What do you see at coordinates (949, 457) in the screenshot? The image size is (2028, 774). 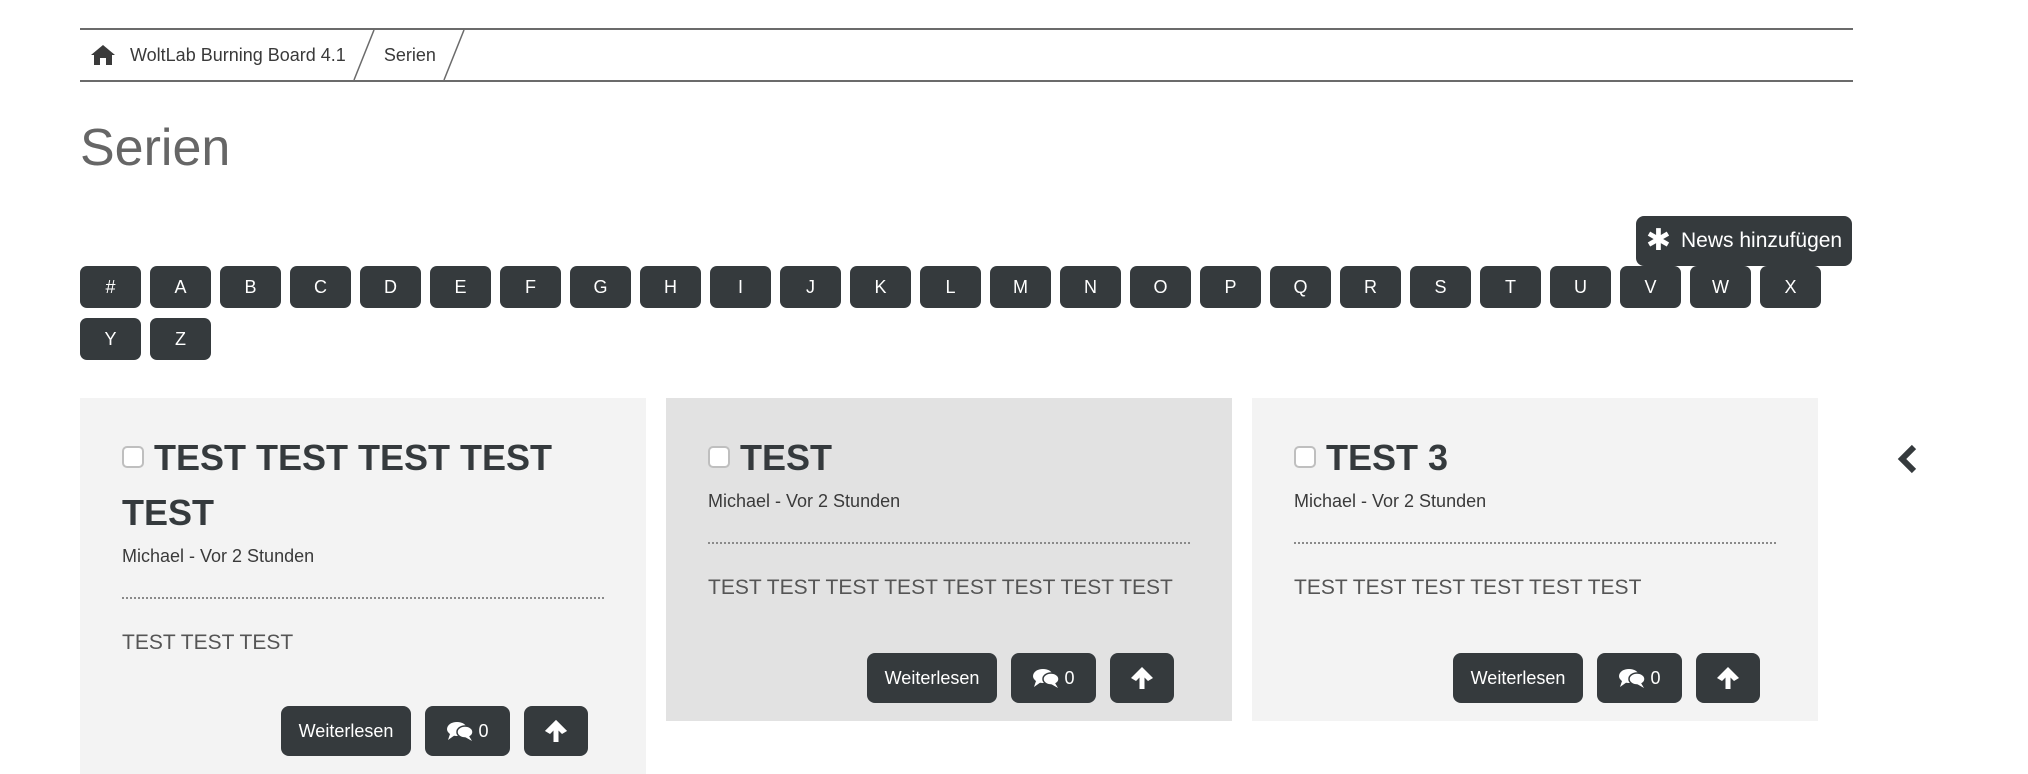 I see `news-card-title: TEST` at bounding box center [949, 457].